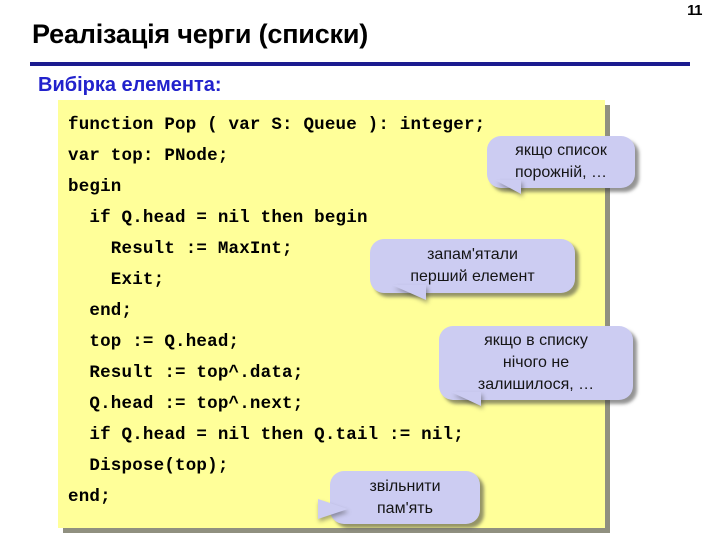 The image size is (720, 540). I want to click on page-number: 11, so click(694, 10).